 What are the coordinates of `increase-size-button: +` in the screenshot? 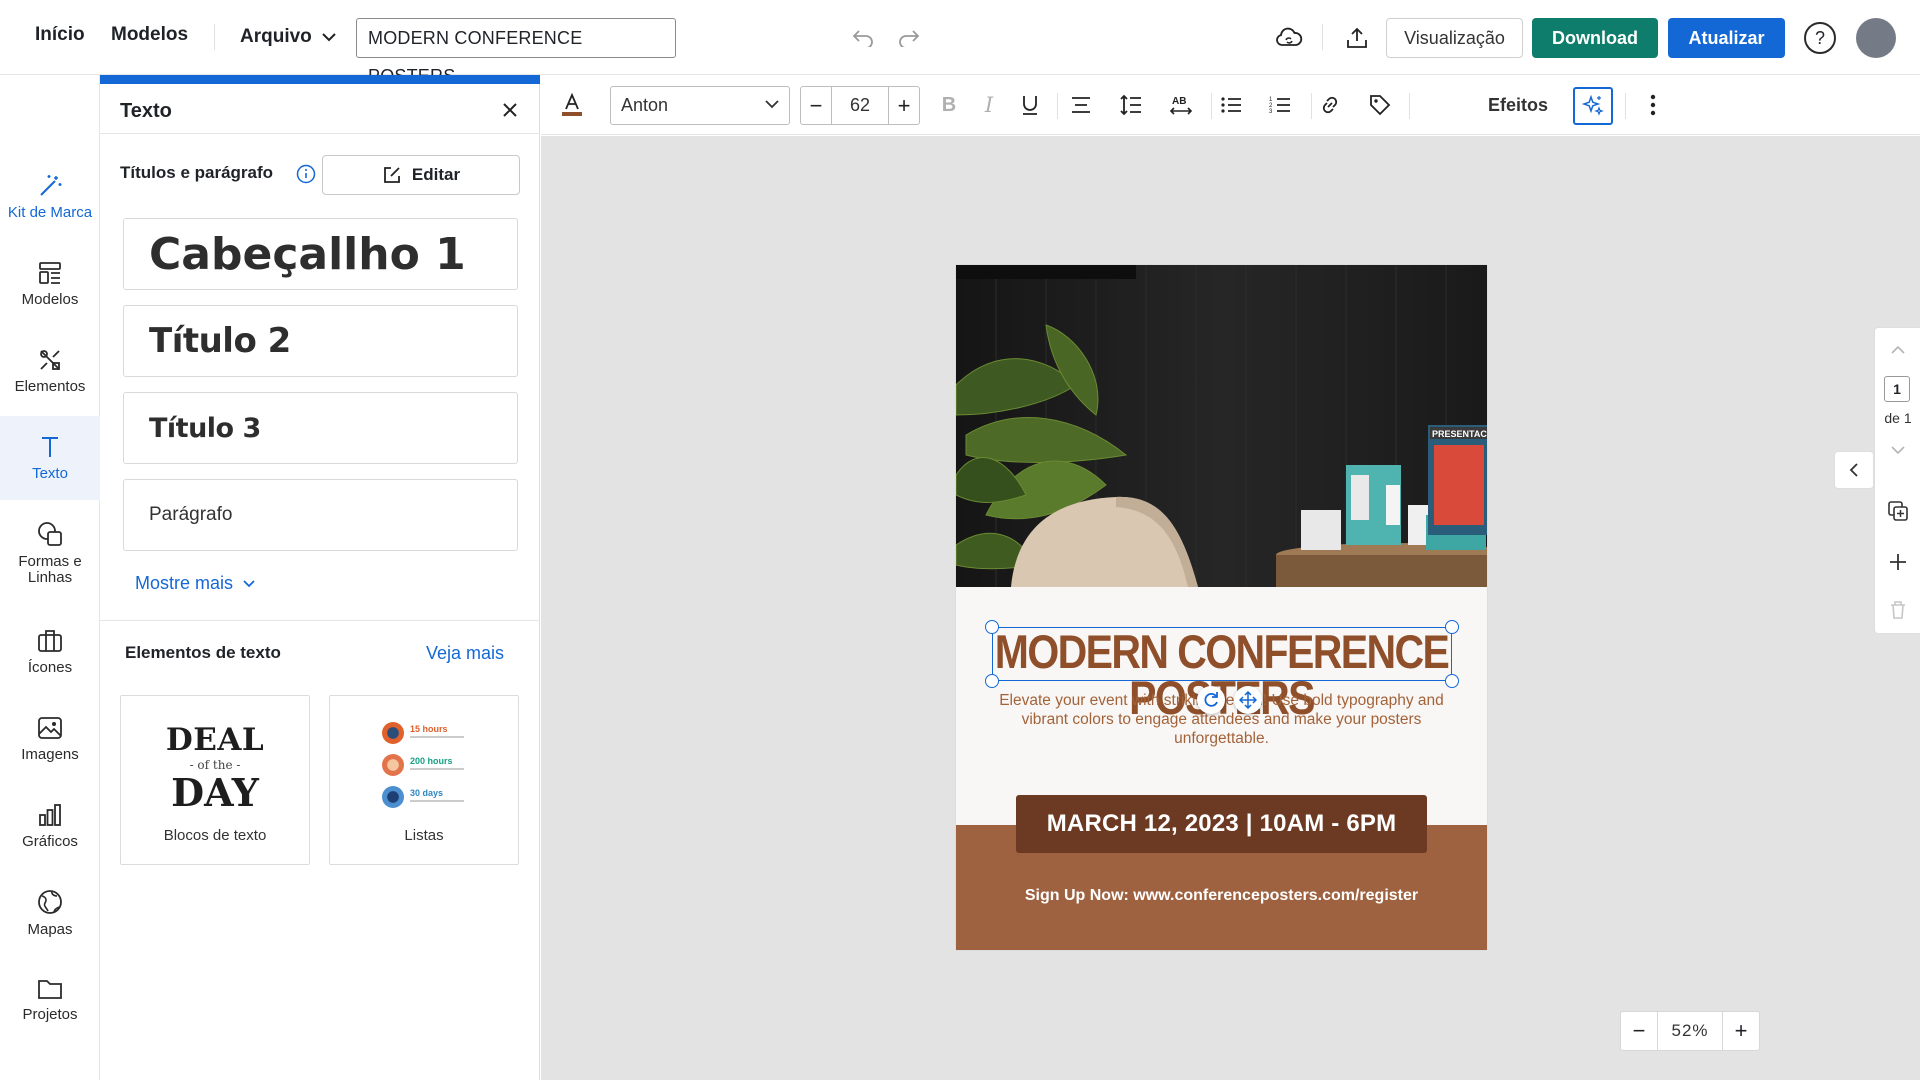 It's located at (904, 105).